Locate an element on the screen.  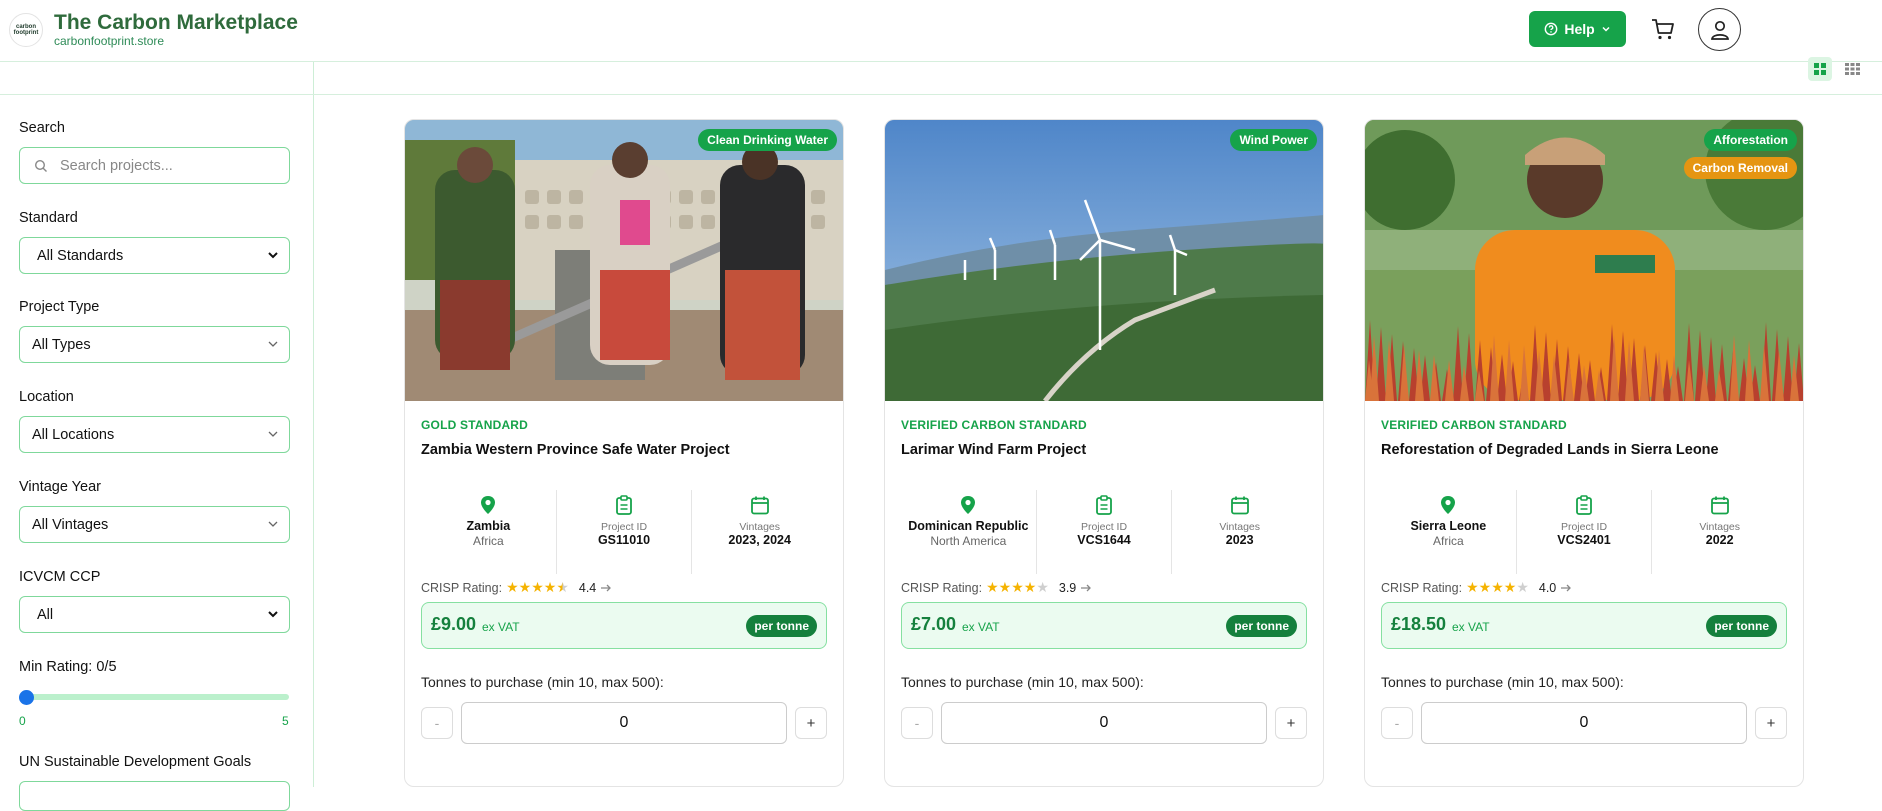
sdg-select is located at coordinates (154, 796).